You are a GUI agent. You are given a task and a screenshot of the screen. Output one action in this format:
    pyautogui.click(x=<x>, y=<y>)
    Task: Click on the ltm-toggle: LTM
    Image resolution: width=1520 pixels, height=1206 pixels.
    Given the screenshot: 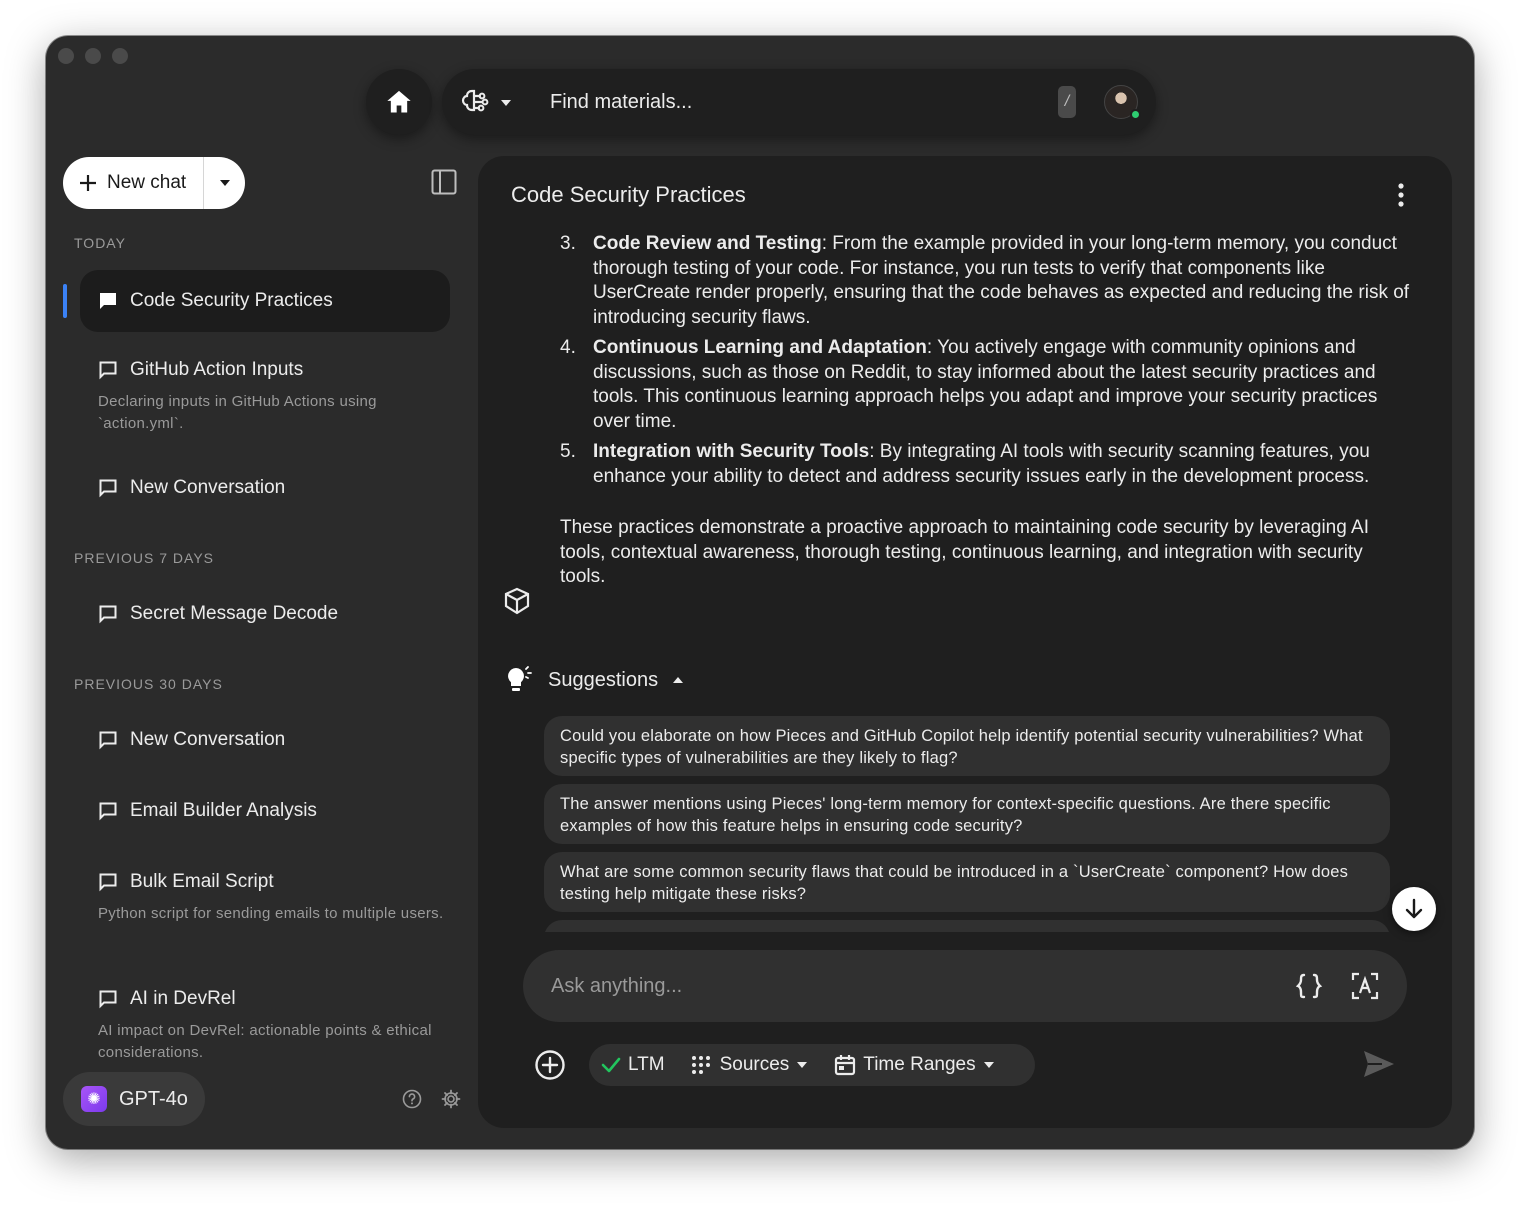 What is the action you would take?
    pyautogui.click(x=633, y=1065)
    